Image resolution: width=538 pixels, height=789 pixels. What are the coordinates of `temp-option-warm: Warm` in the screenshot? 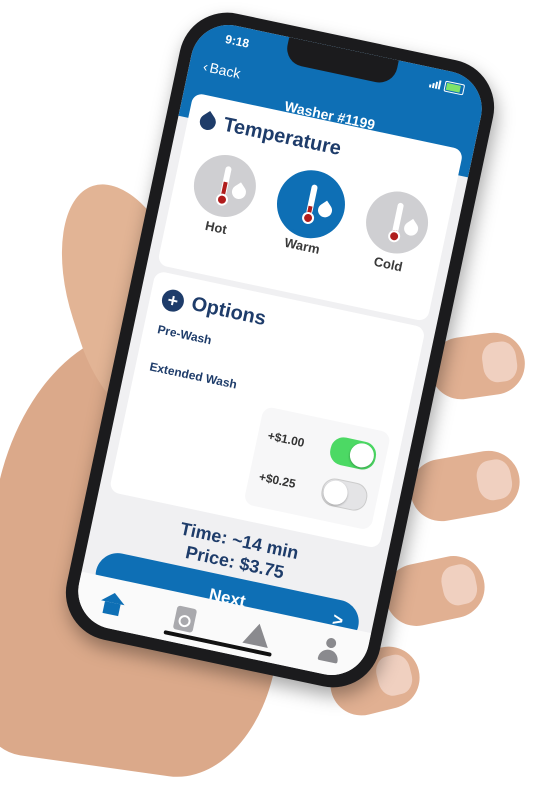 It's located at (309, 213).